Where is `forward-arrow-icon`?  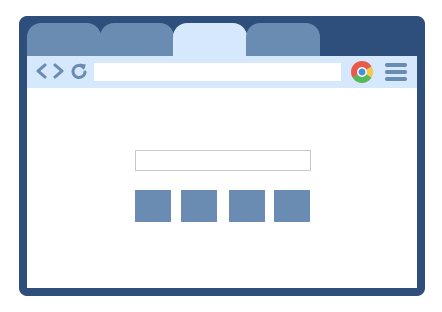
forward-arrow-icon is located at coordinates (58, 71).